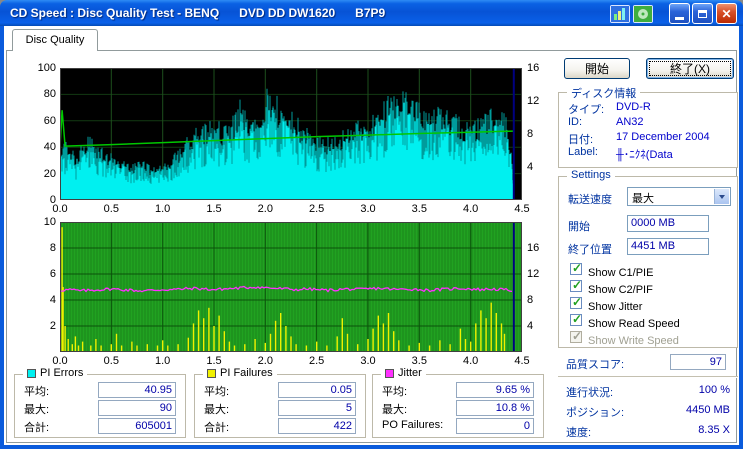 The width and height of the screenshot is (743, 449). What do you see at coordinates (625, 321) in the screenshot?
I see `show-read-speed-checkbox: Show Read Speed` at bounding box center [625, 321].